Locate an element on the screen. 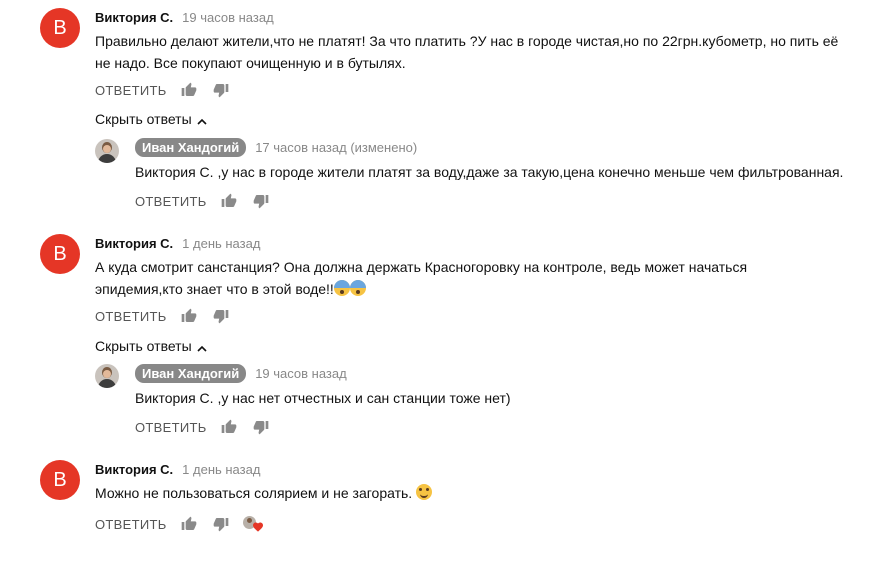 The width and height of the screenshot is (879, 564). reply-timestamp: 19 часов назад is located at coordinates (301, 373).